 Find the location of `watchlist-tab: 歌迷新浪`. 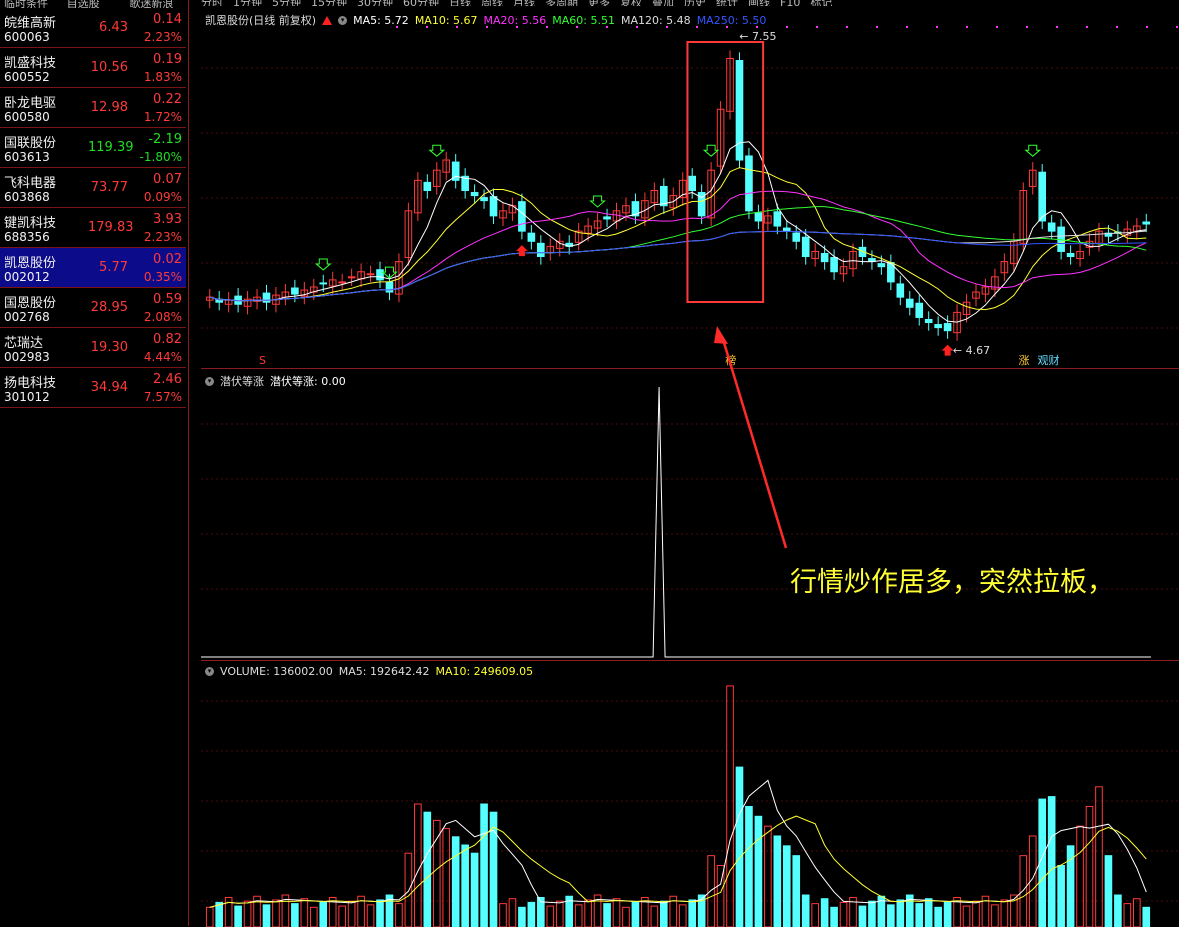

watchlist-tab: 歌迷新浪 is located at coordinates (156, 4).